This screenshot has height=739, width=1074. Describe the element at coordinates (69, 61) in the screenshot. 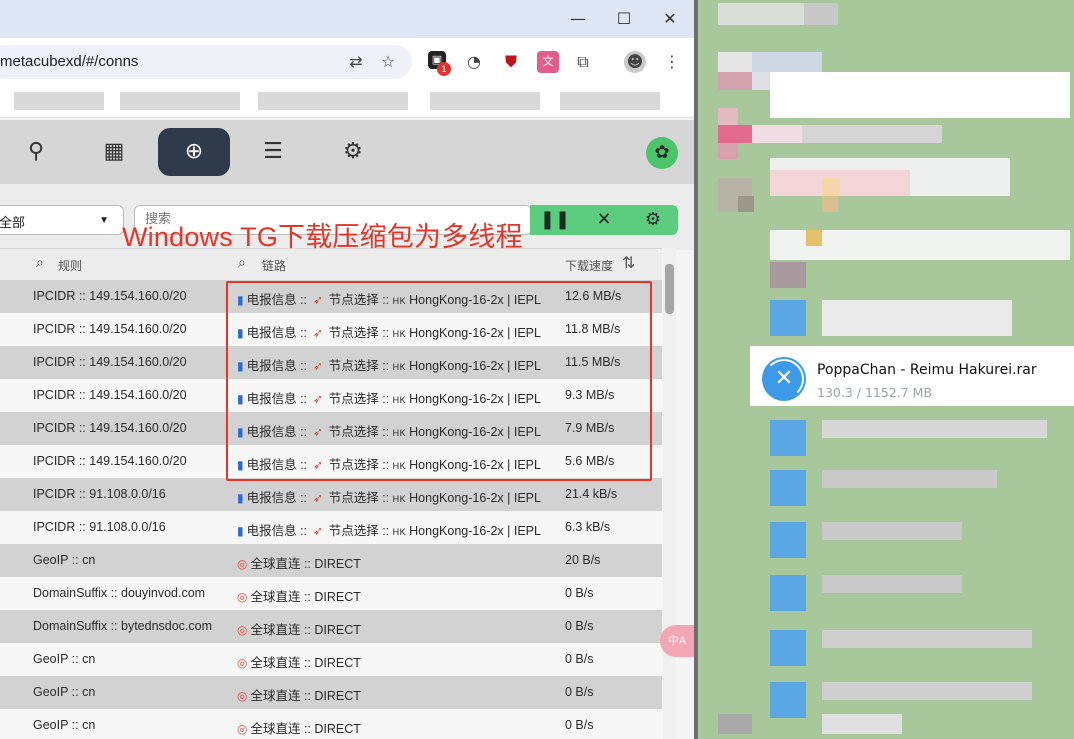

I see `address-url: metacubexd/#/conns` at that location.